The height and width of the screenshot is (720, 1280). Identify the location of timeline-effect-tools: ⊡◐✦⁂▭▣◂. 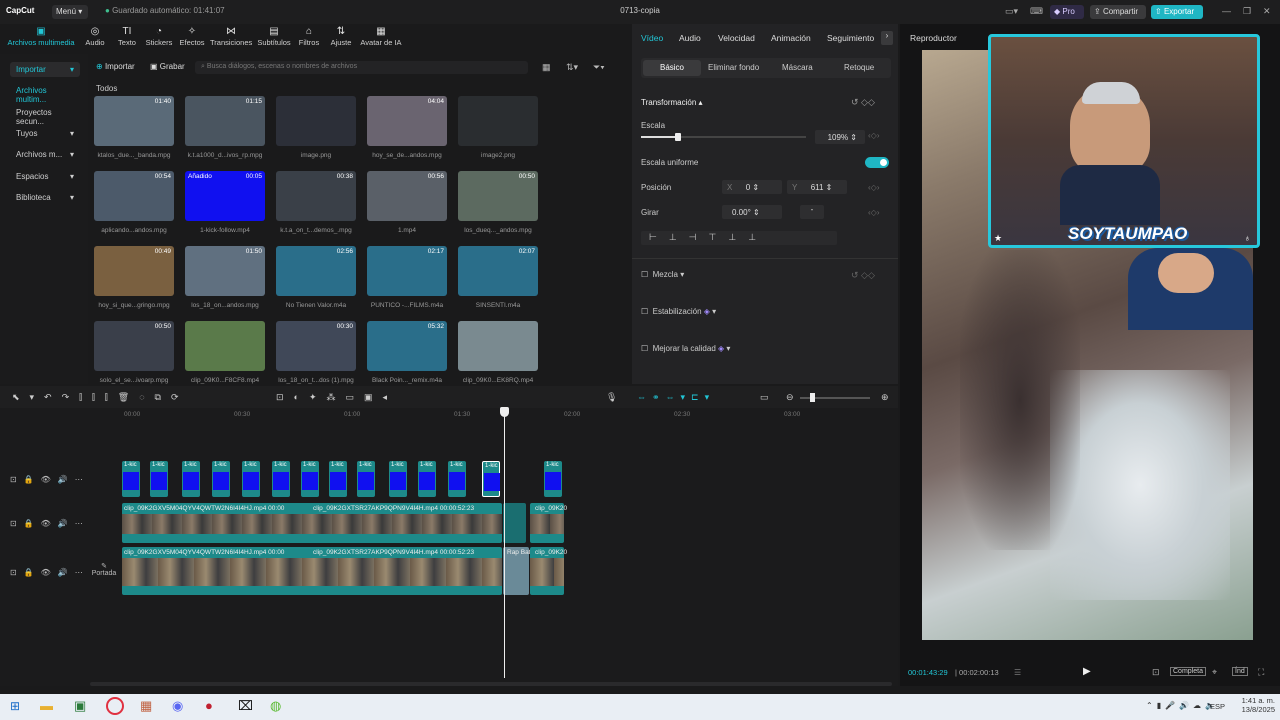
(336, 397).